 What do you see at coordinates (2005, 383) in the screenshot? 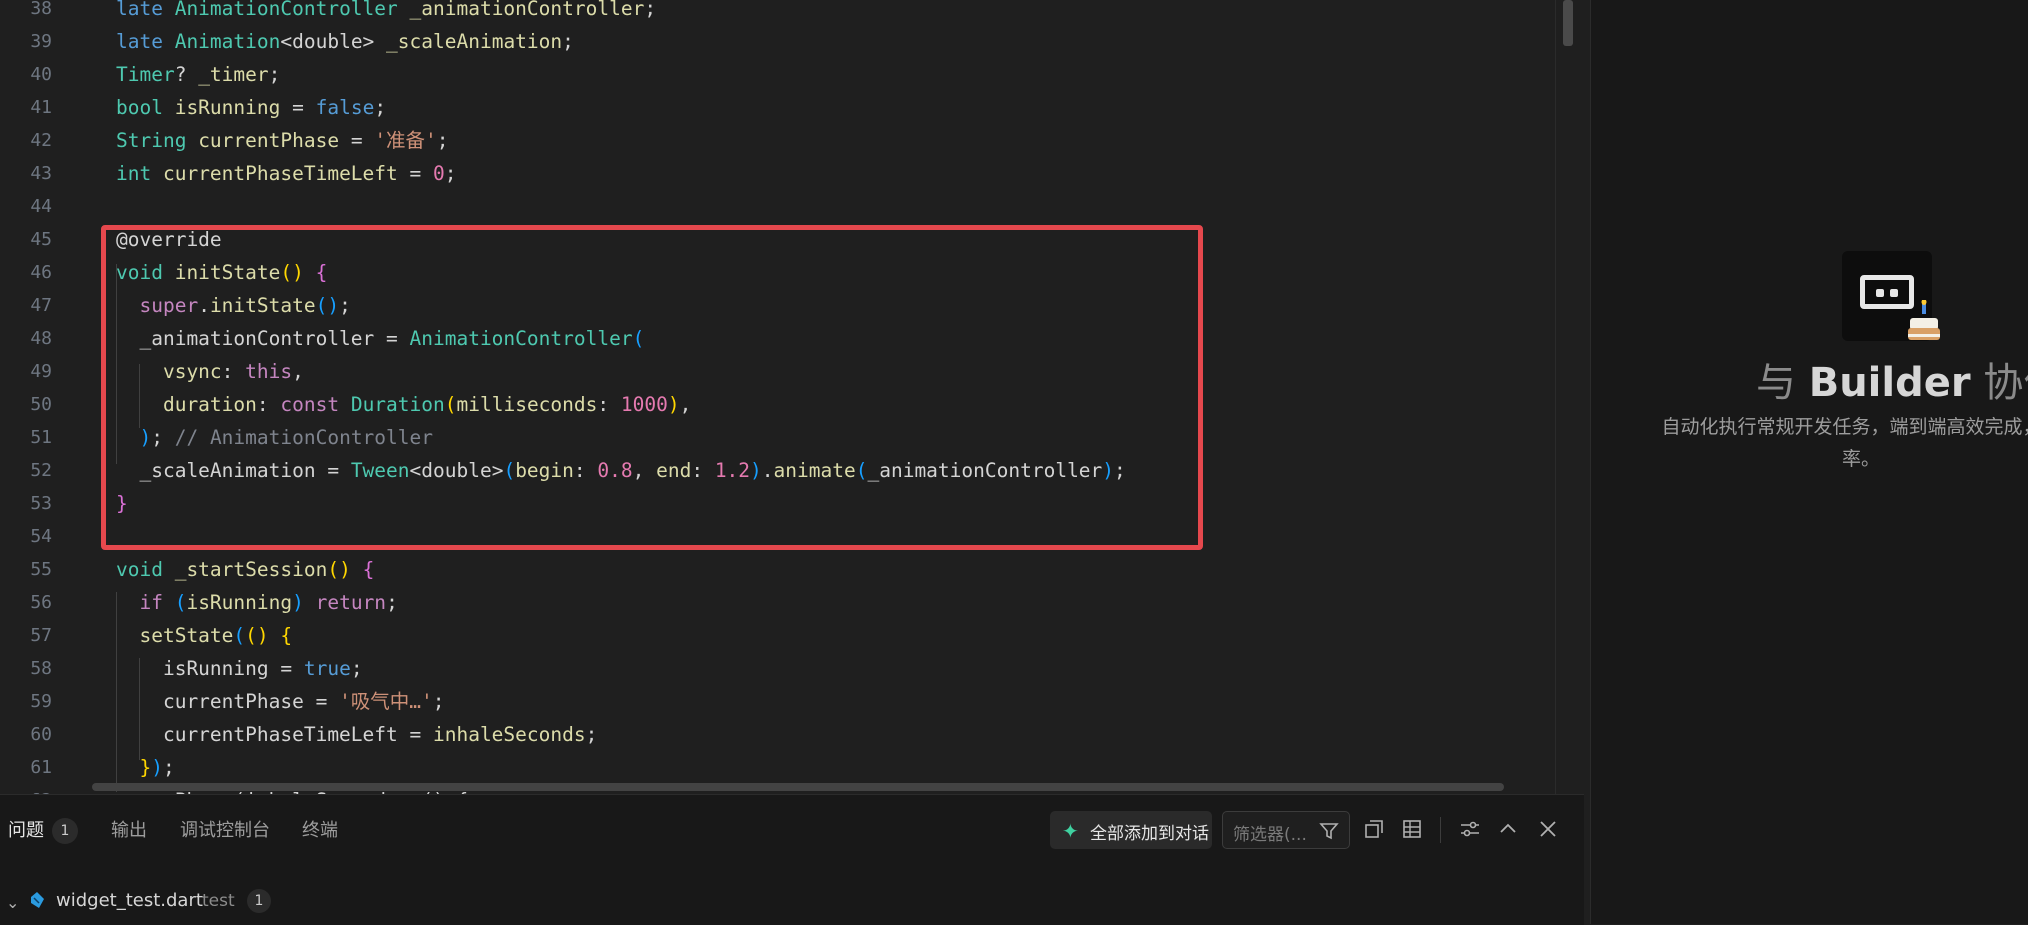
I see `title-suffix: 协作` at bounding box center [2005, 383].